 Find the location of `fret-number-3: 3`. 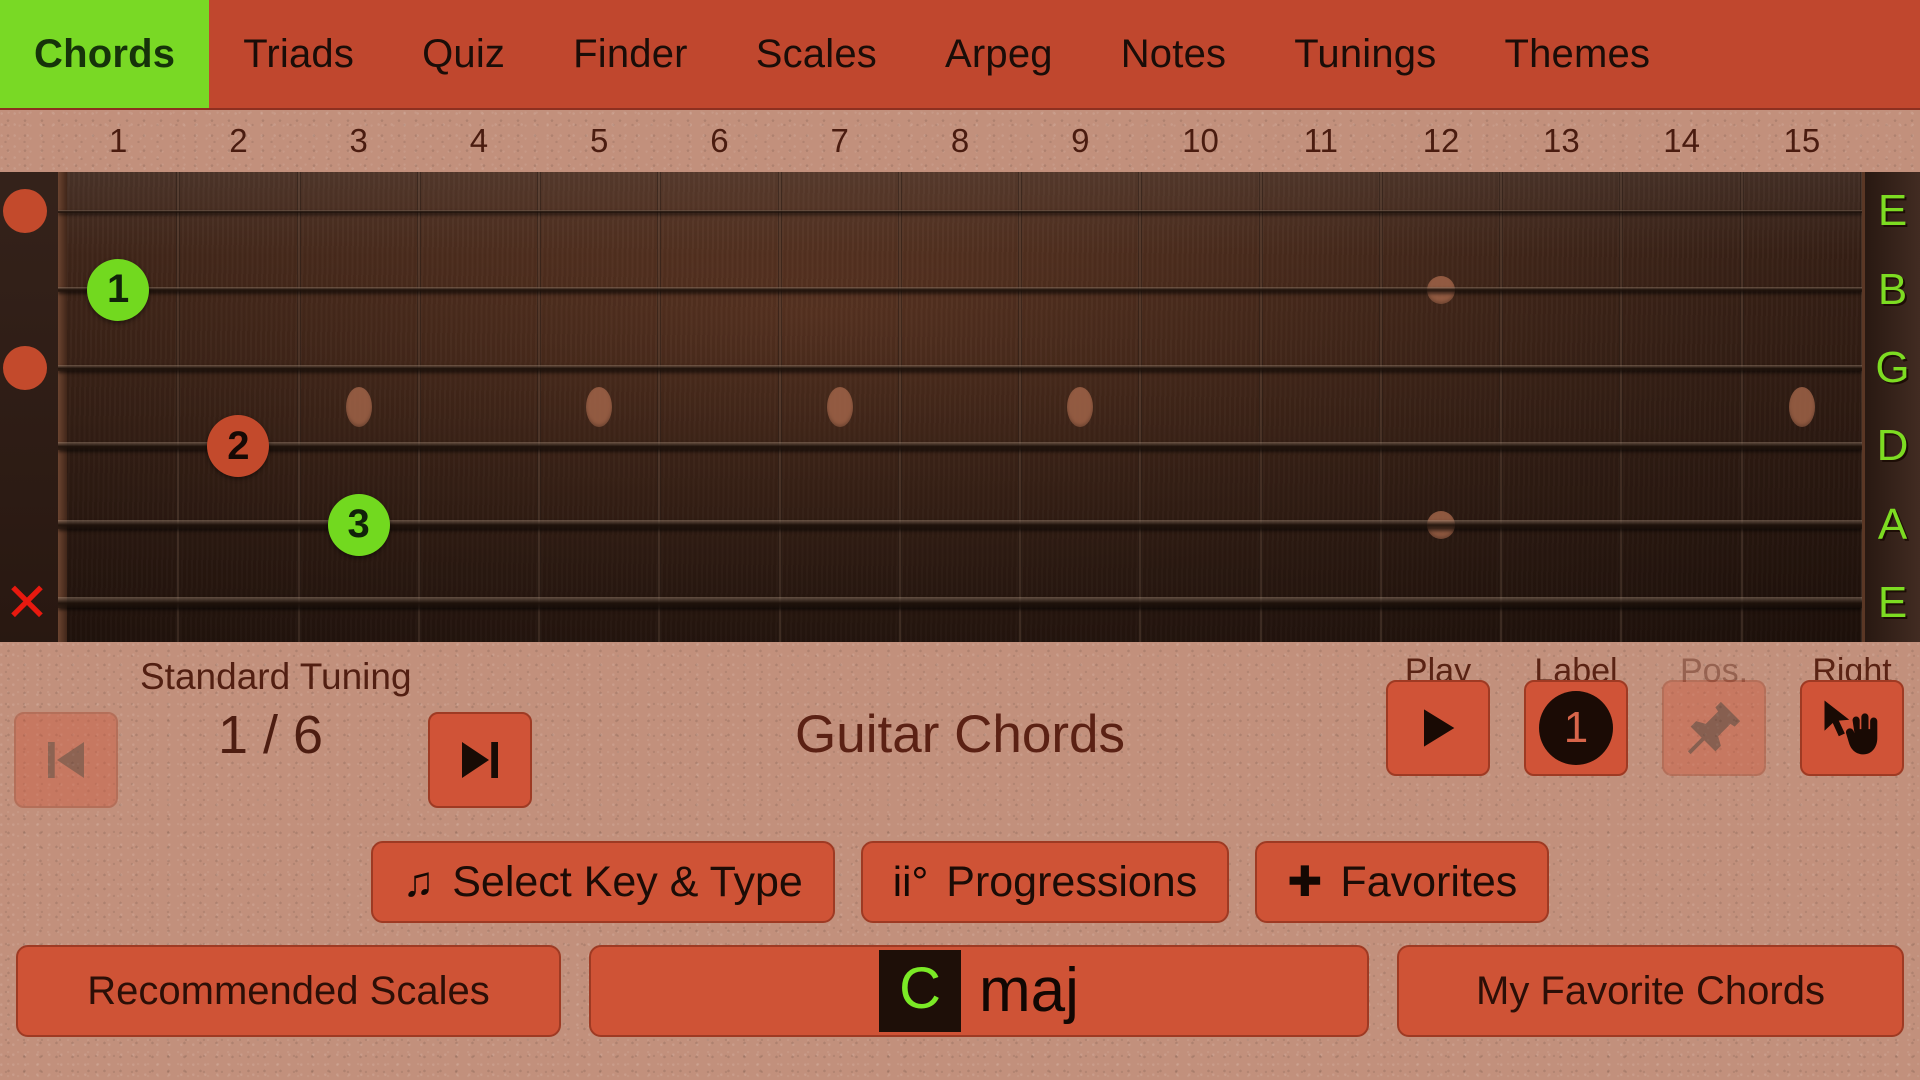

fret-number-3: 3 is located at coordinates (358, 140).